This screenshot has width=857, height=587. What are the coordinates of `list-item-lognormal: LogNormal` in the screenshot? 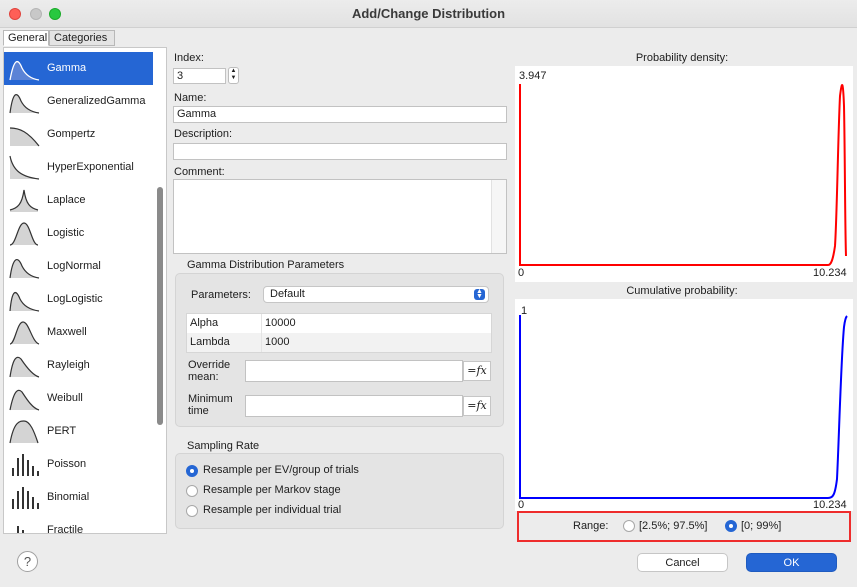 It's located at (78, 266).